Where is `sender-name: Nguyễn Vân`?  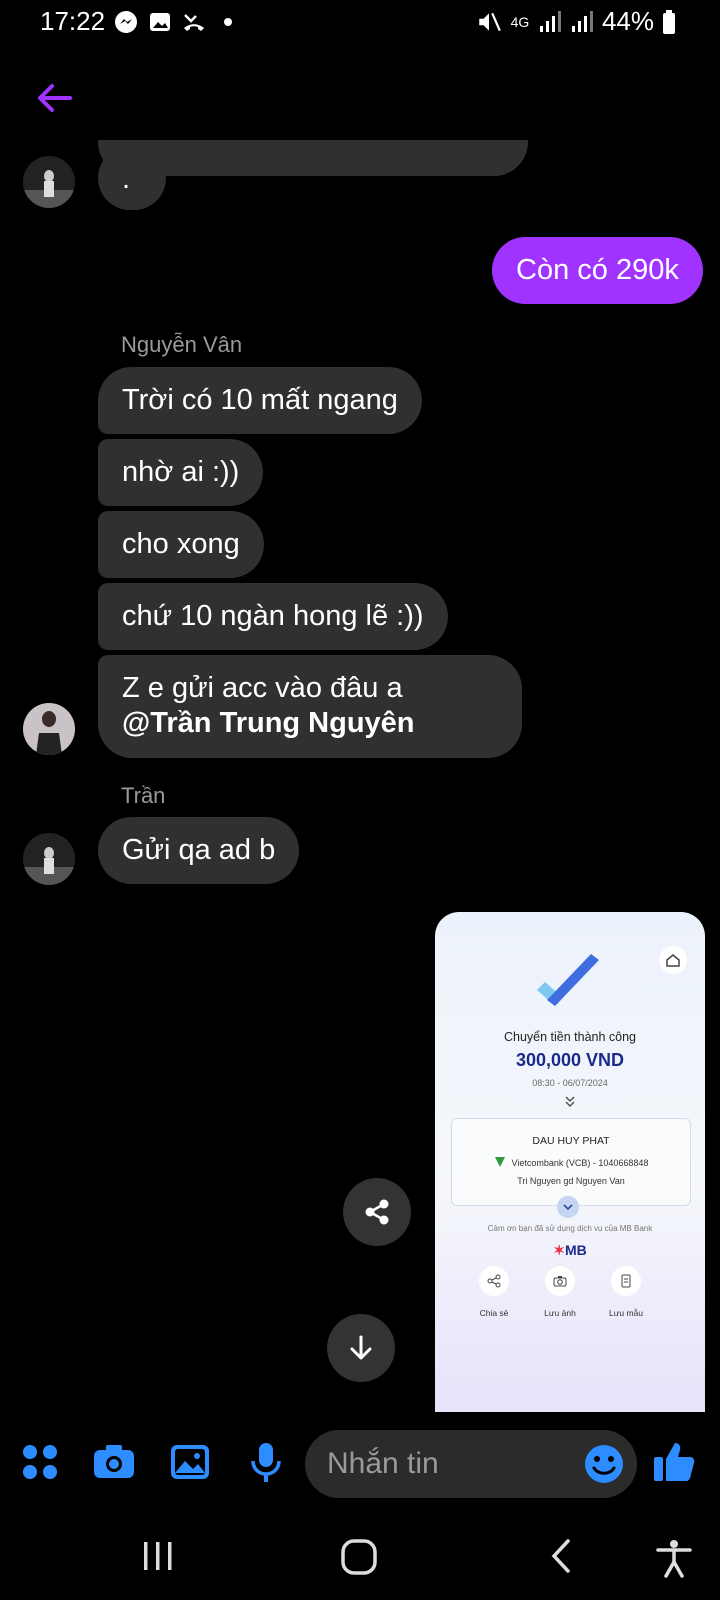 sender-name: Nguyễn Vân is located at coordinates (182, 344).